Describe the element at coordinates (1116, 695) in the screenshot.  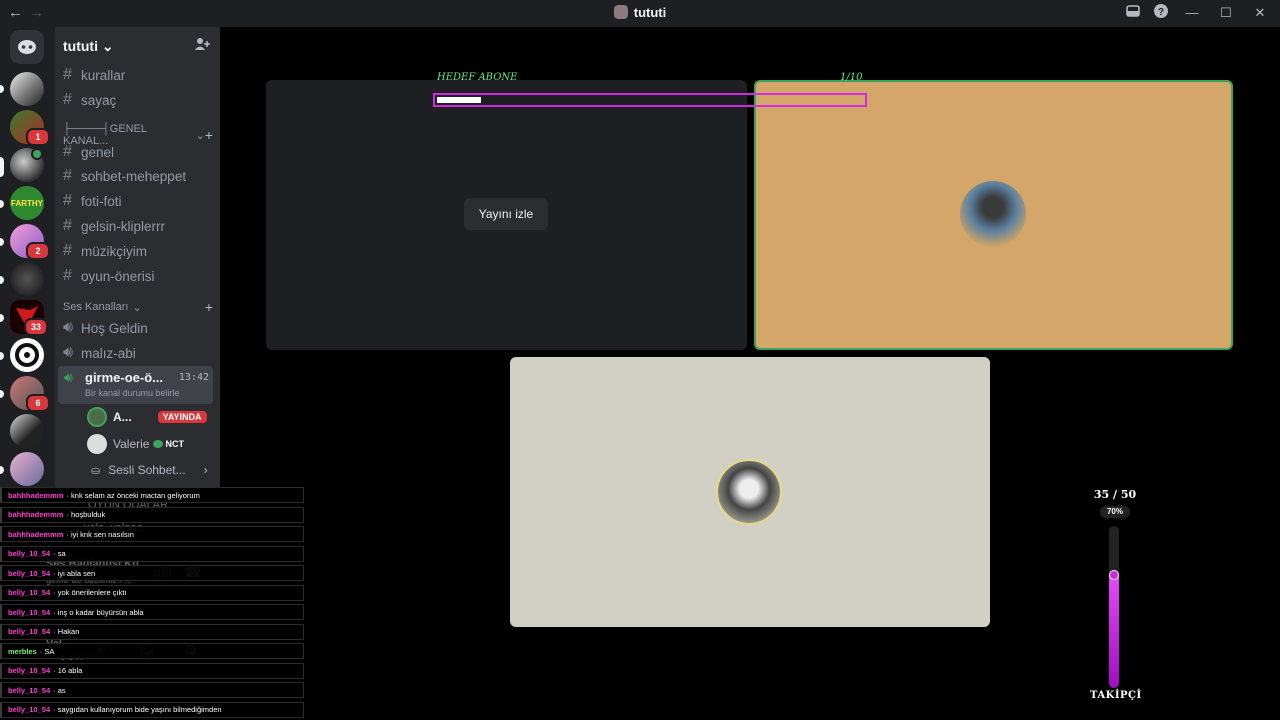
I see `follower-label: TAKİPÇİ` at that location.